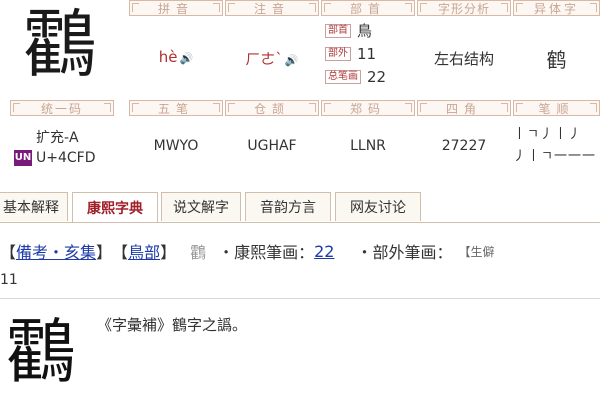 The width and height of the screenshot is (600, 400). What do you see at coordinates (556, 58) in the screenshot?
I see `yitizi-value: 鹤` at bounding box center [556, 58].